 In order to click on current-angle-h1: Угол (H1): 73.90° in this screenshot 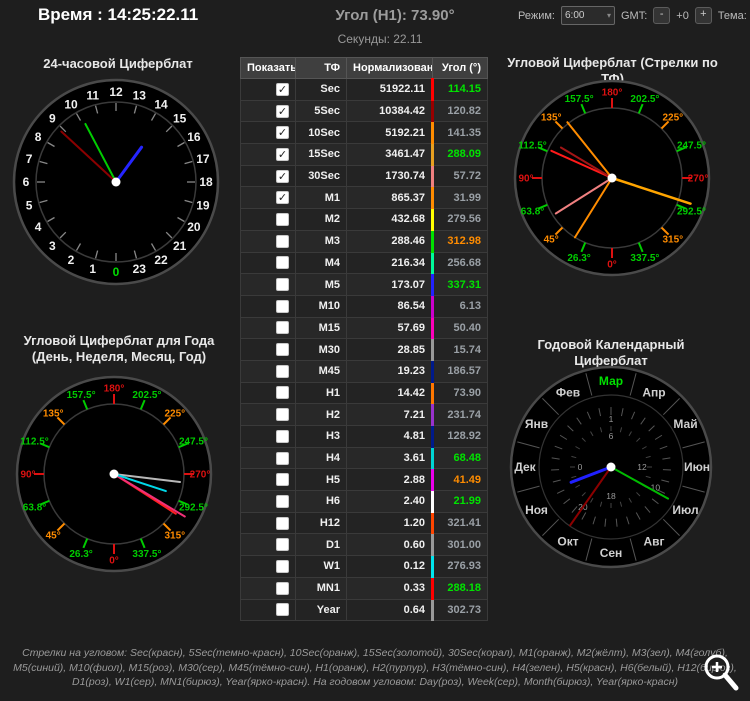, I will do `click(395, 15)`.